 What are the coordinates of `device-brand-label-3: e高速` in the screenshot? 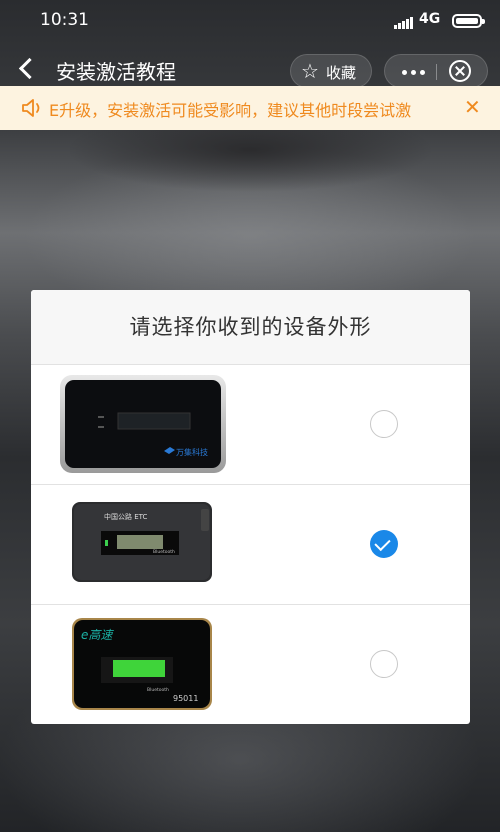 It's located at (97, 635).